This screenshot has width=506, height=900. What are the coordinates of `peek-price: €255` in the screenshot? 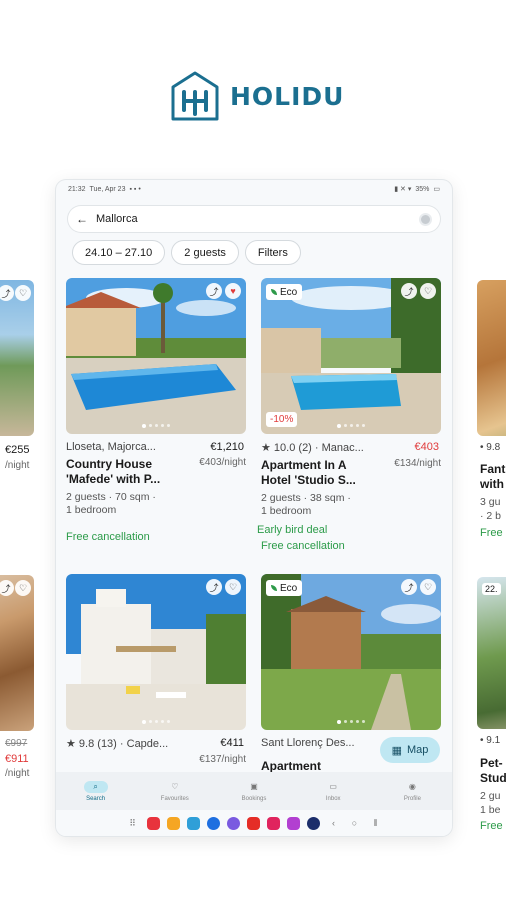 It's located at (17, 450).